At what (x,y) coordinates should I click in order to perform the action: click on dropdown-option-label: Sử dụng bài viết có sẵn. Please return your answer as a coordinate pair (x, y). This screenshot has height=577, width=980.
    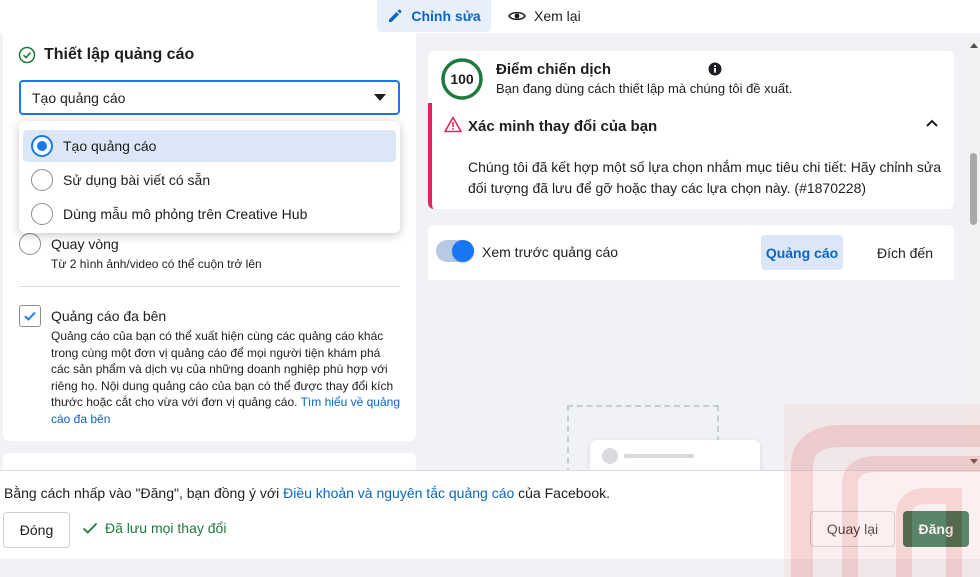
    Looking at the image, I should click on (137, 180).